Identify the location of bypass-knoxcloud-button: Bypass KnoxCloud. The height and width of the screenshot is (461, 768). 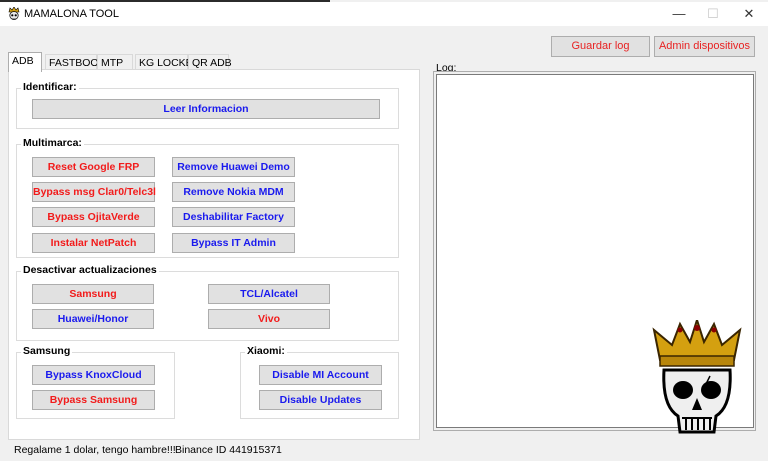
(93, 375).